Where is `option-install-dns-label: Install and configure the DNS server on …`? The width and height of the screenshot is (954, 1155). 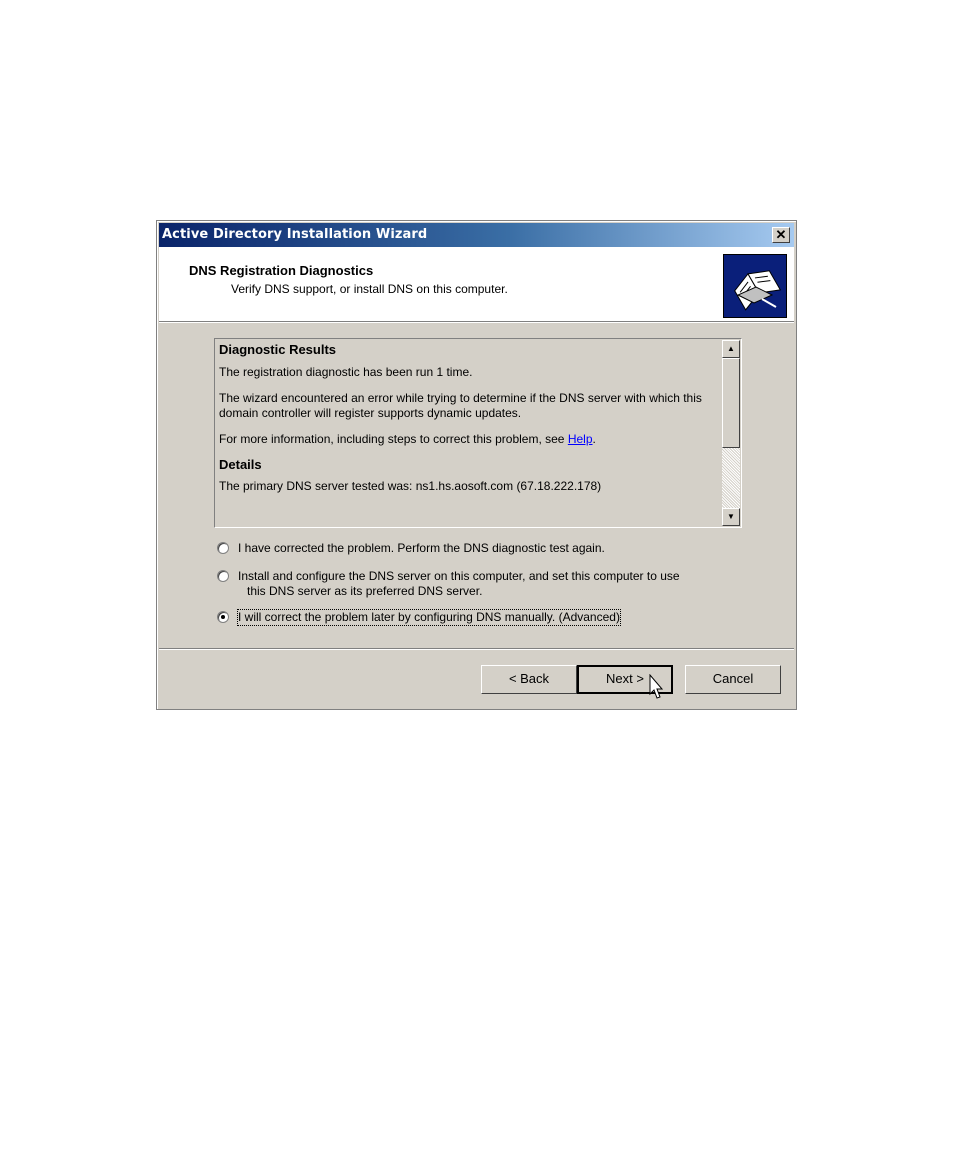
option-install-dns-label: Install and configure the DNS server on … is located at coordinates (459, 576).